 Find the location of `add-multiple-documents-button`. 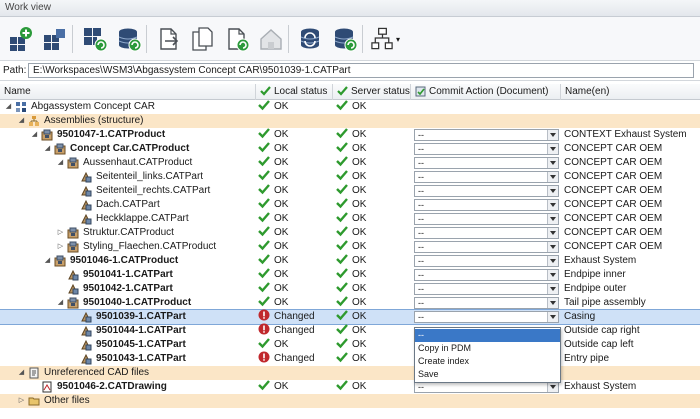

add-multiple-documents-button is located at coordinates (55, 39).